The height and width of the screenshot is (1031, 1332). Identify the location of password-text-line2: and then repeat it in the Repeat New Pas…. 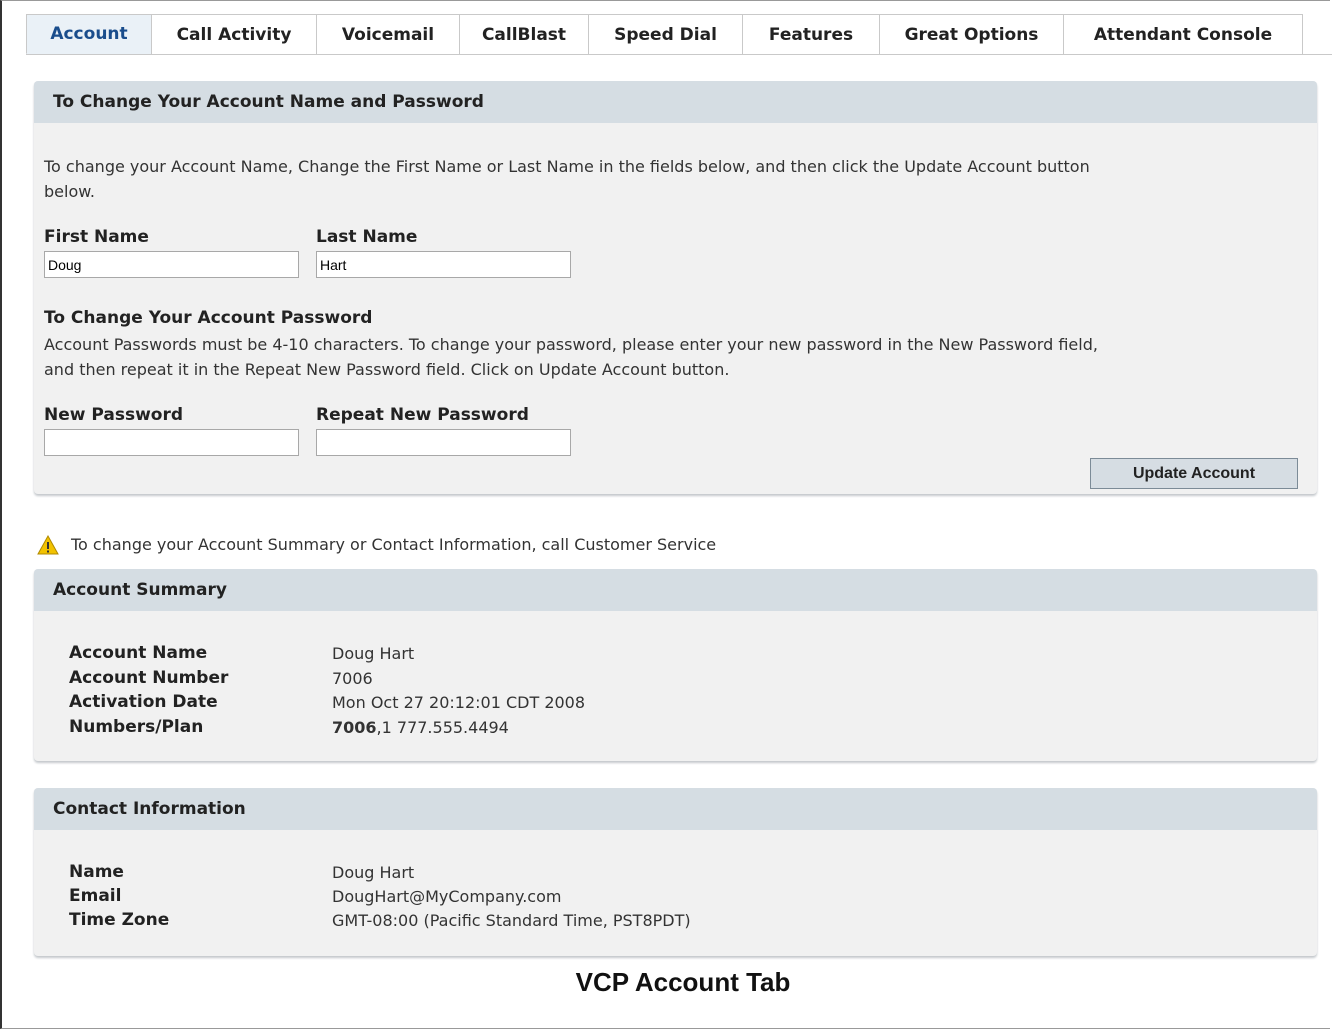
(387, 369).